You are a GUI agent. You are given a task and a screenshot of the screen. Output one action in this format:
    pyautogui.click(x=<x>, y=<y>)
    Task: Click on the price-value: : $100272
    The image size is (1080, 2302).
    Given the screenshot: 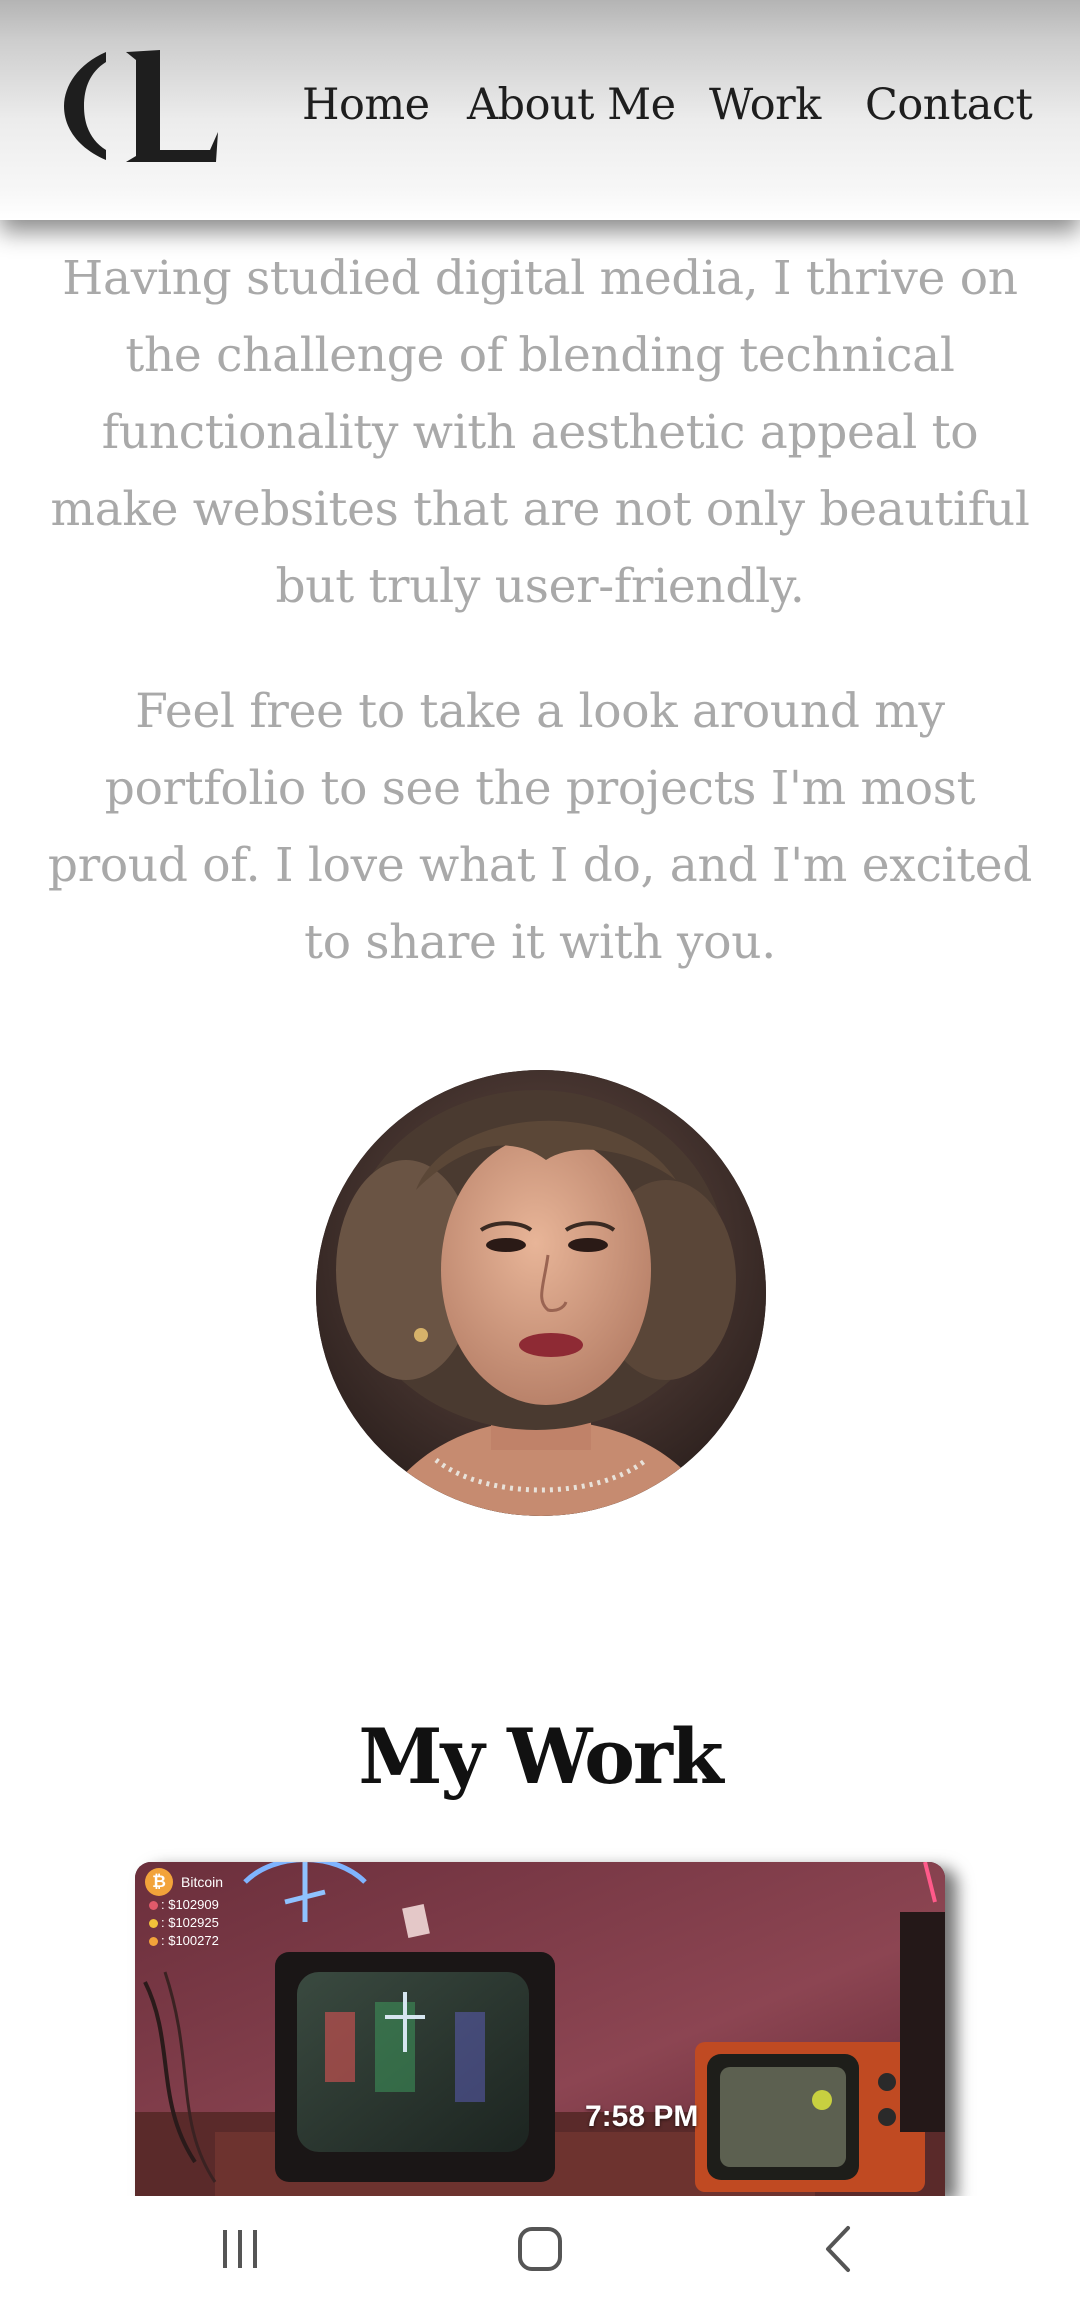 What is the action you would take?
    pyautogui.click(x=190, y=1940)
    